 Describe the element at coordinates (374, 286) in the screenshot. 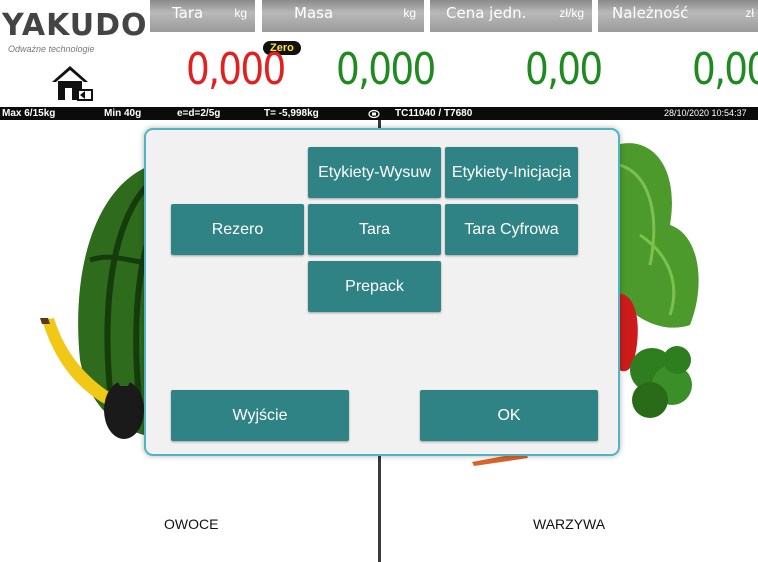

I see `prepack-button: Prepack` at that location.